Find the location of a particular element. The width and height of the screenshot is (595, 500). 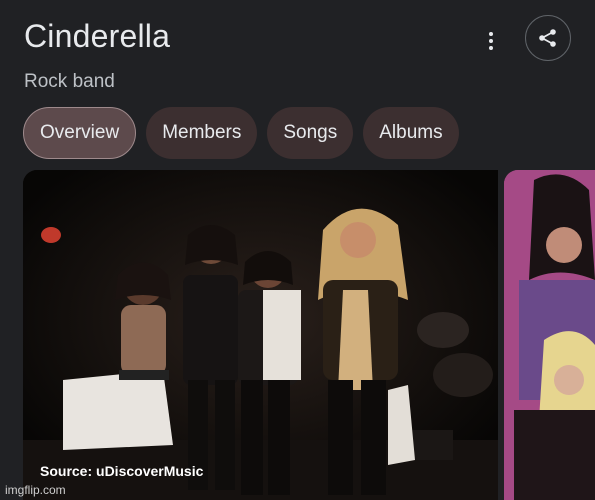

second-photo is located at coordinates (549, 335).